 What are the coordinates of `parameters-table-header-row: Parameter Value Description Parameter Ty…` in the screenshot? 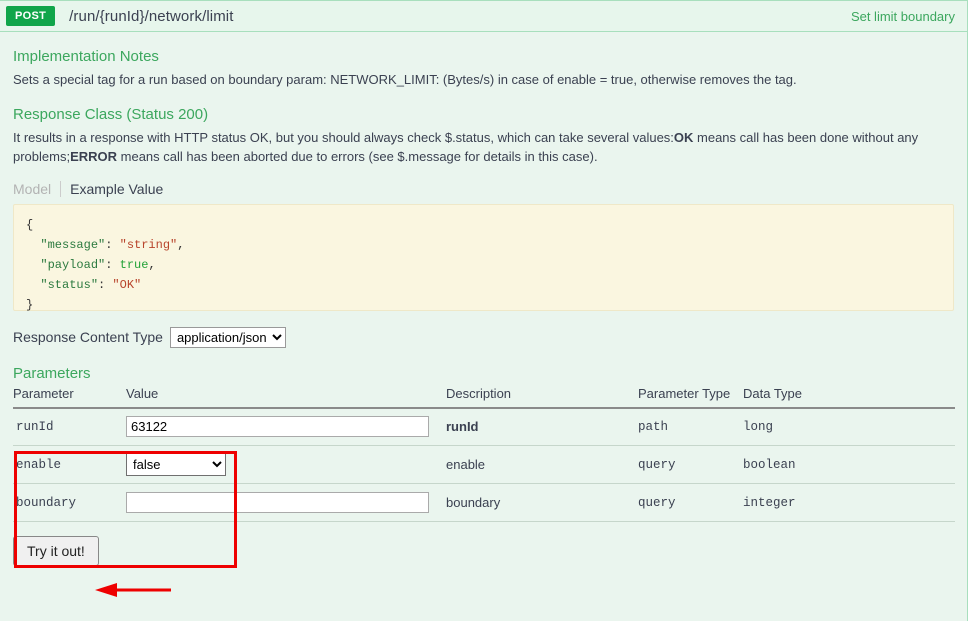 It's located at (484, 397).